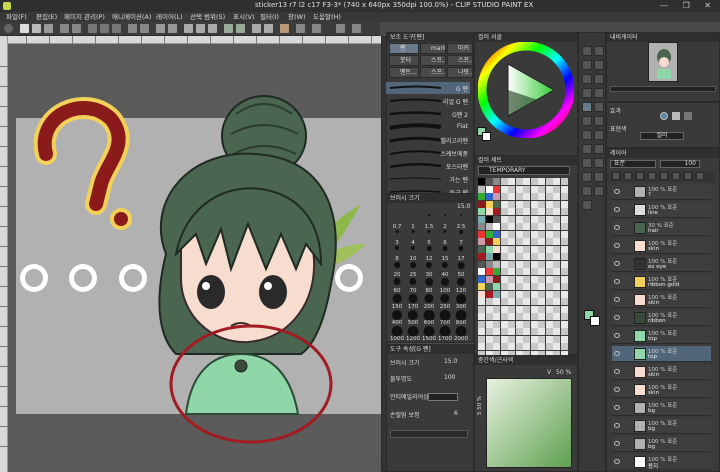 Image resolution: width=720 pixels, height=472 pixels. Describe the element at coordinates (587, 163) in the screenshot. I see `gradient-icon` at that location.